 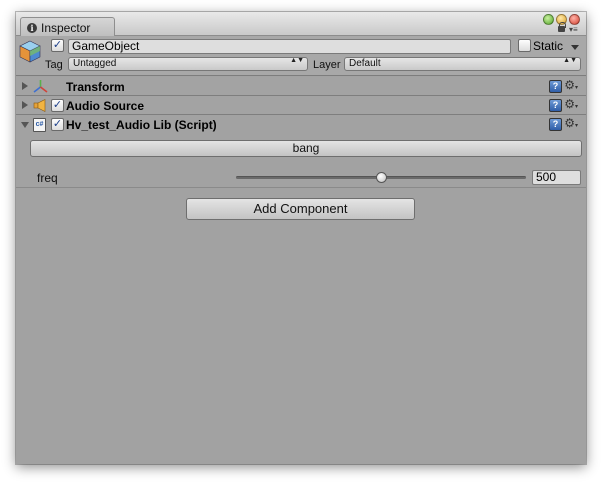 What do you see at coordinates (574, 19) in the screenshot?
I see `close-button` at bounding box center [574, 19].